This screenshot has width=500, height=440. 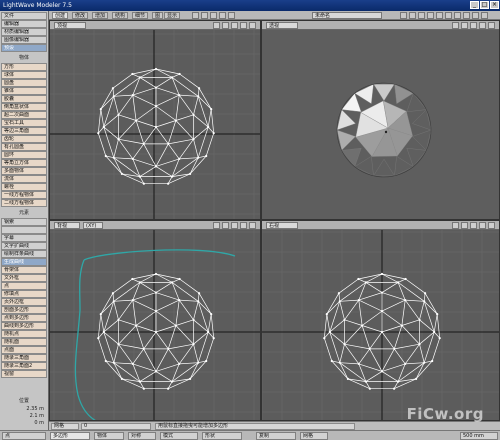 I want to click on bottom-button-7: 网格, so click(x=314, y=436).